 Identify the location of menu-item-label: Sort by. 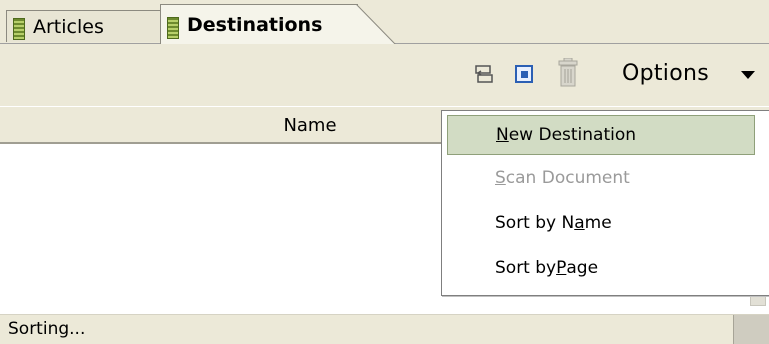
(526, 268).